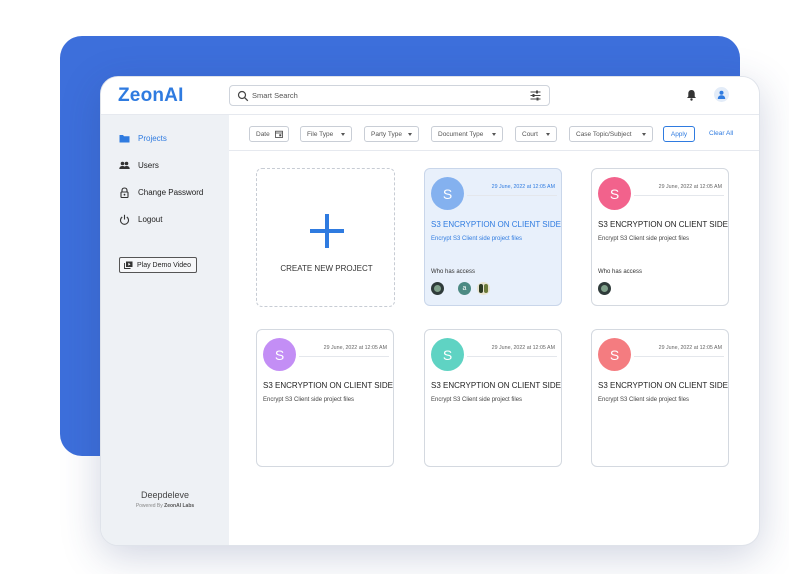 This screenshot has height=574, width=789. Describe the element at coordinates (320, 134) in the screenshot. I see `file-type-label: File Type` at that location.